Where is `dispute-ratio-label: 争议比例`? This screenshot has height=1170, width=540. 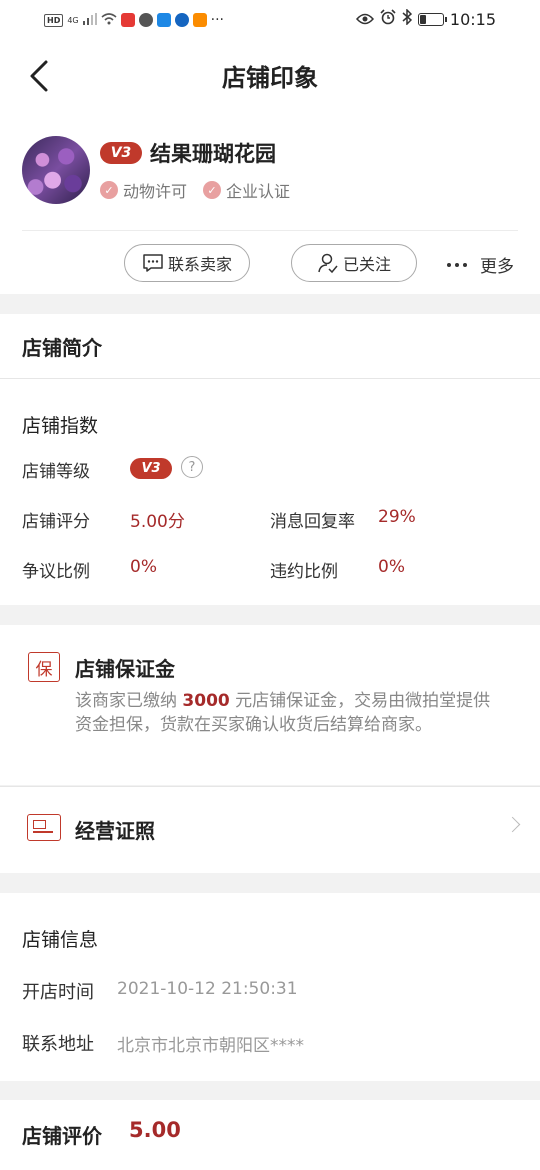
dispute-ratio-label: 争议比例 is located at coordinates (56, 572).